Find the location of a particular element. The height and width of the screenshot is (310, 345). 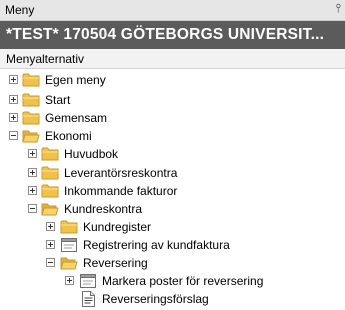

tree-item-label: Ekonomi is located at coordinates (68, 136).